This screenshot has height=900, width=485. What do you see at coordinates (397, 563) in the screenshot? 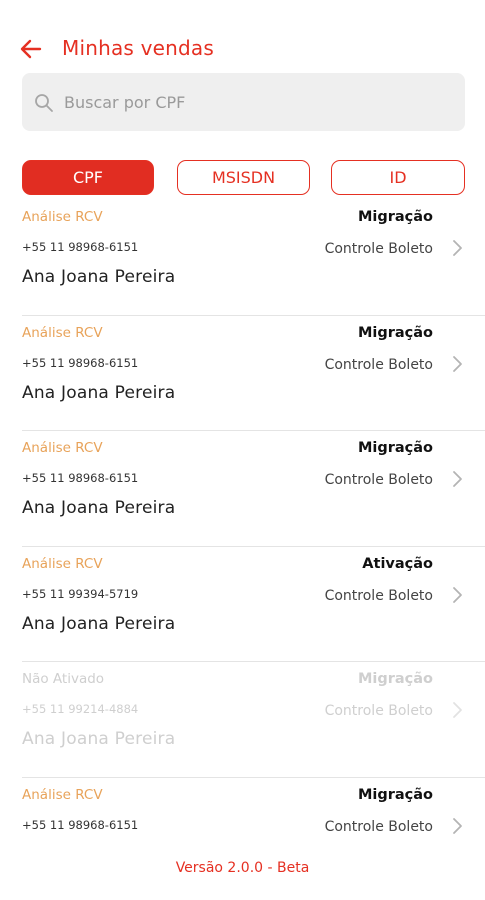
I see `sale-type: Ativação` at bounding box center [397, 563].